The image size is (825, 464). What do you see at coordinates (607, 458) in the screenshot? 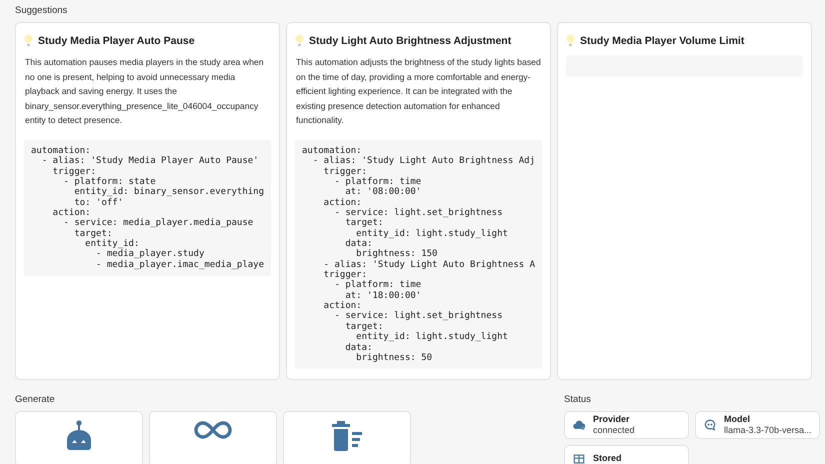
I see `status-label: Stored` at bounding box center [607, 458].